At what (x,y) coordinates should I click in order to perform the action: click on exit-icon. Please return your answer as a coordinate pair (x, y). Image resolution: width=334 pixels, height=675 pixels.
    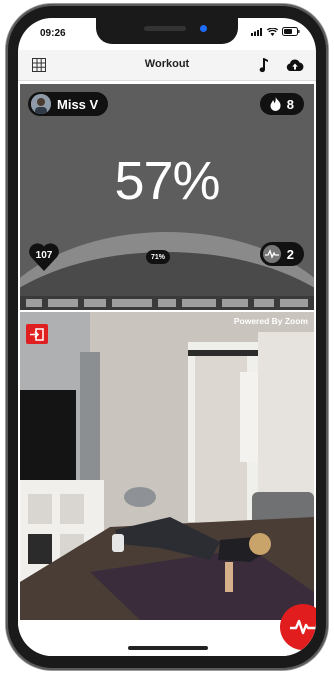
    Looking at the image, I should click on (37, 334).